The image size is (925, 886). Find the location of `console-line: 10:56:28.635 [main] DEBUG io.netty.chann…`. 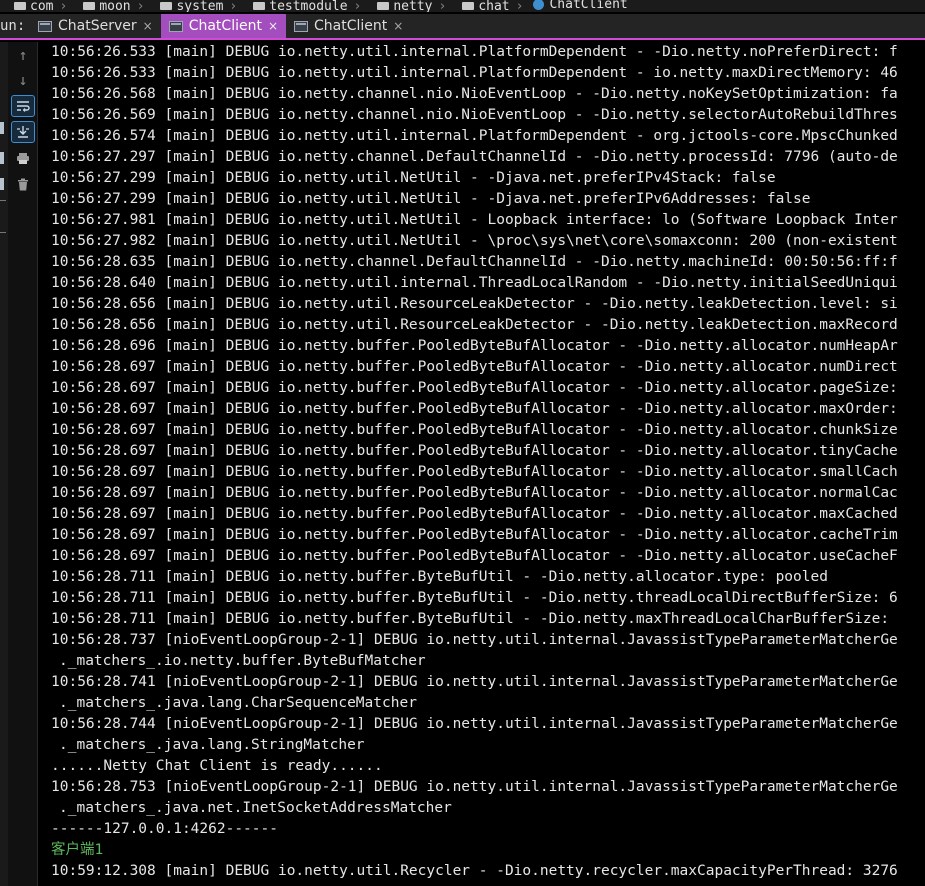

console-line: 10:56:28.635 [main] DEBUG io.netty.chann… is located at coordinates (474, 262).